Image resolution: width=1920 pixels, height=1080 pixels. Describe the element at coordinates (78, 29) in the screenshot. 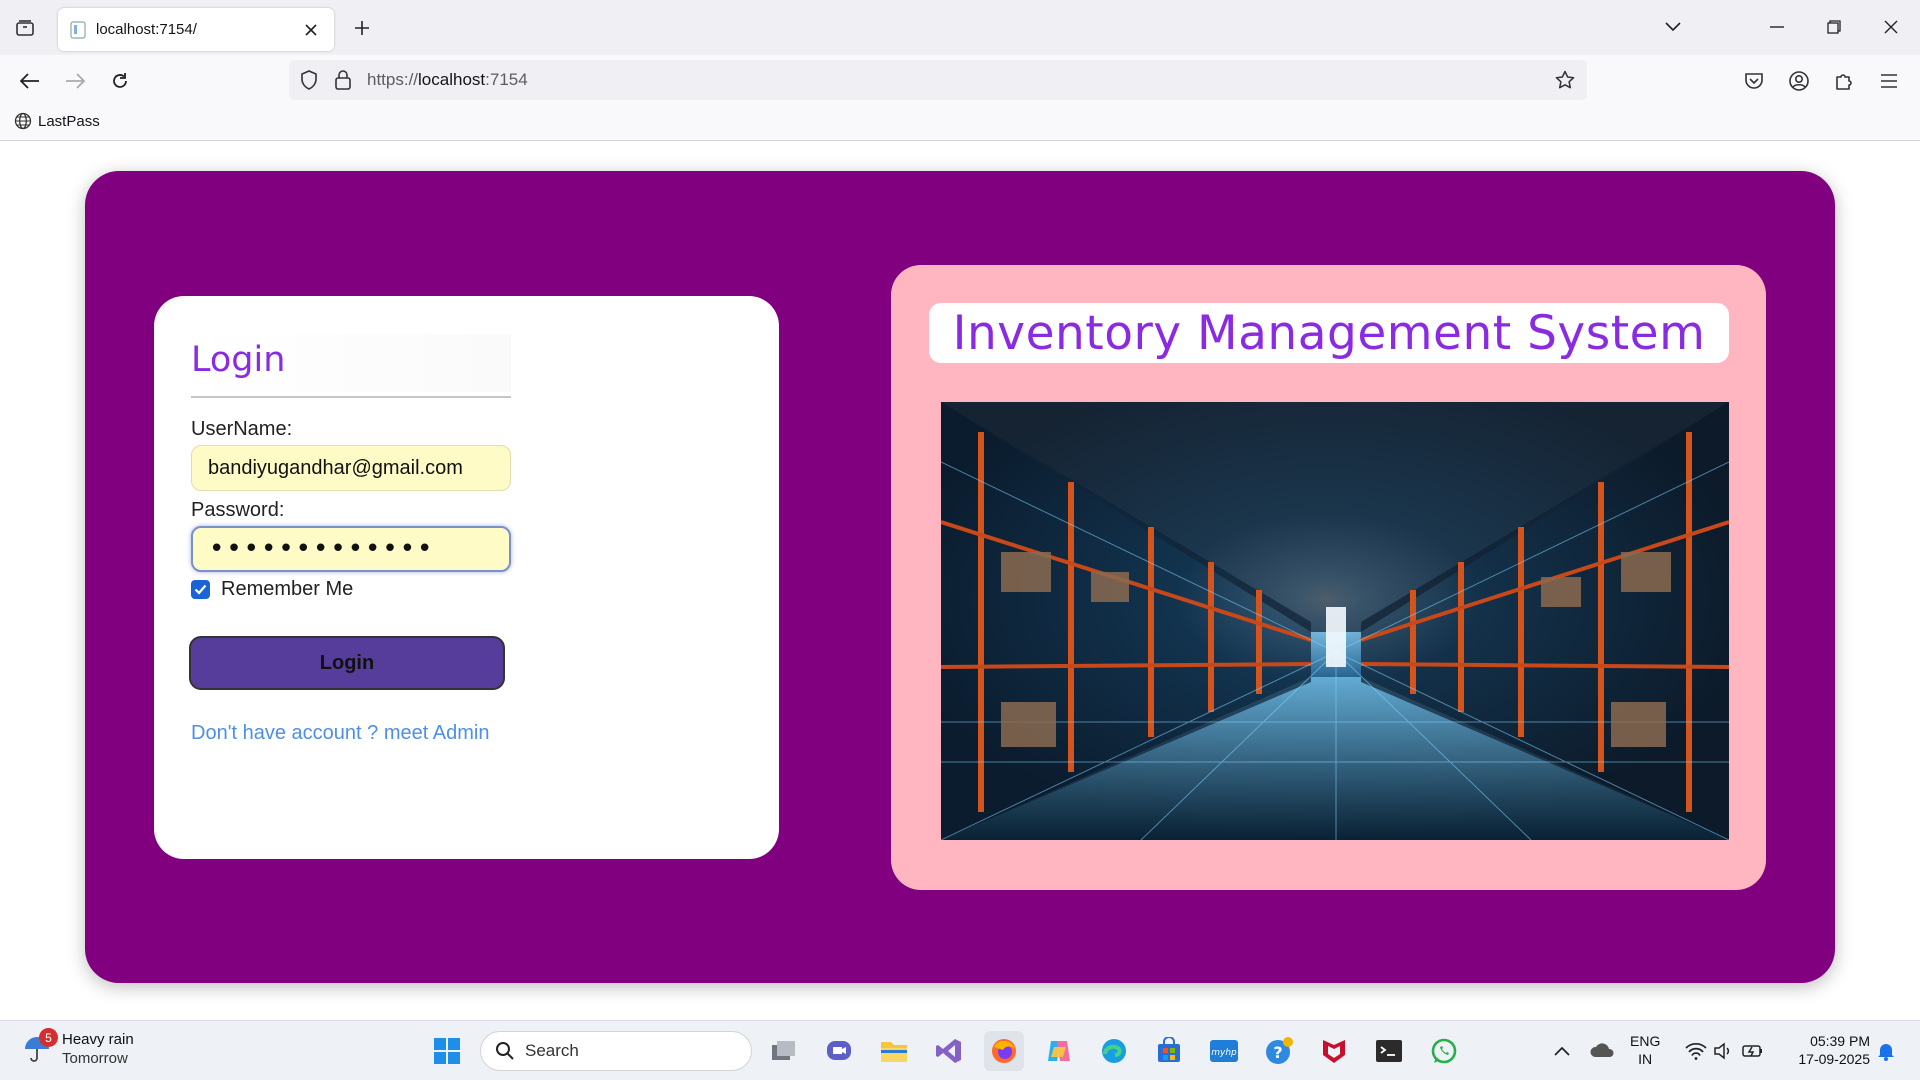

I see `page-favicon-icon` at that location.